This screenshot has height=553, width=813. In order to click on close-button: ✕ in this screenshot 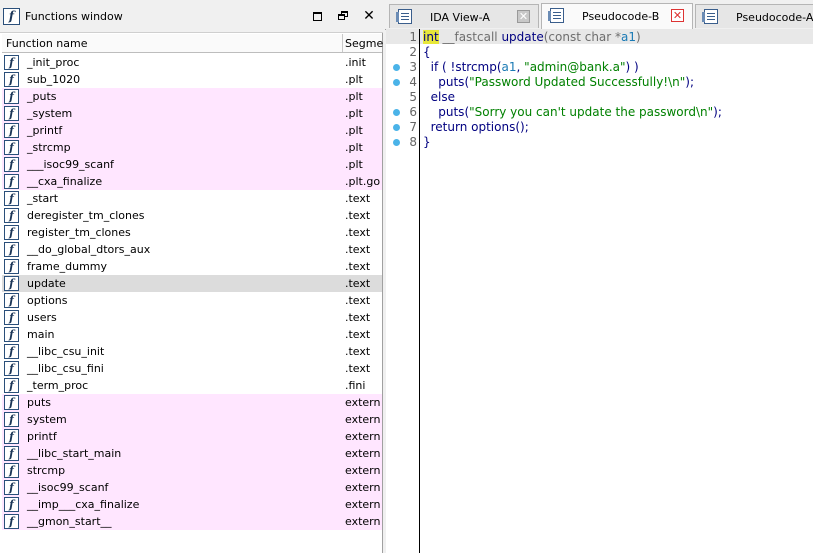, I will do `click(369, 16)`.